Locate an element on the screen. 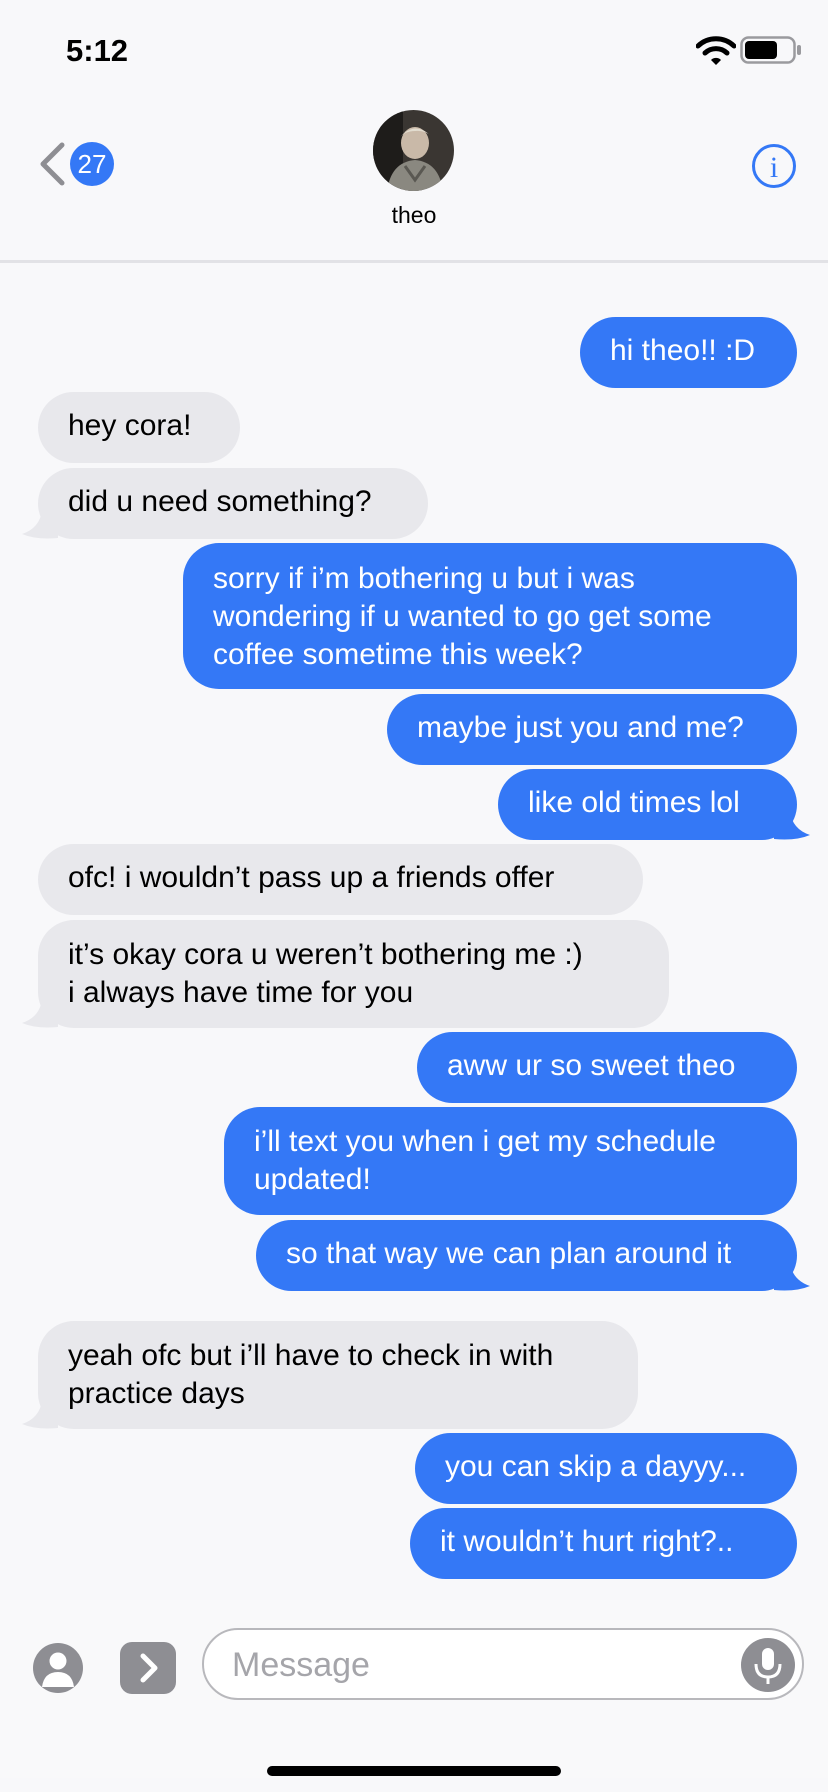 Image resolution: width=828 pixels, height=1792 pixels. message-bubble-received: ofc! i wouldn’t pass up a friends offer is located at coordinates (340, 879).